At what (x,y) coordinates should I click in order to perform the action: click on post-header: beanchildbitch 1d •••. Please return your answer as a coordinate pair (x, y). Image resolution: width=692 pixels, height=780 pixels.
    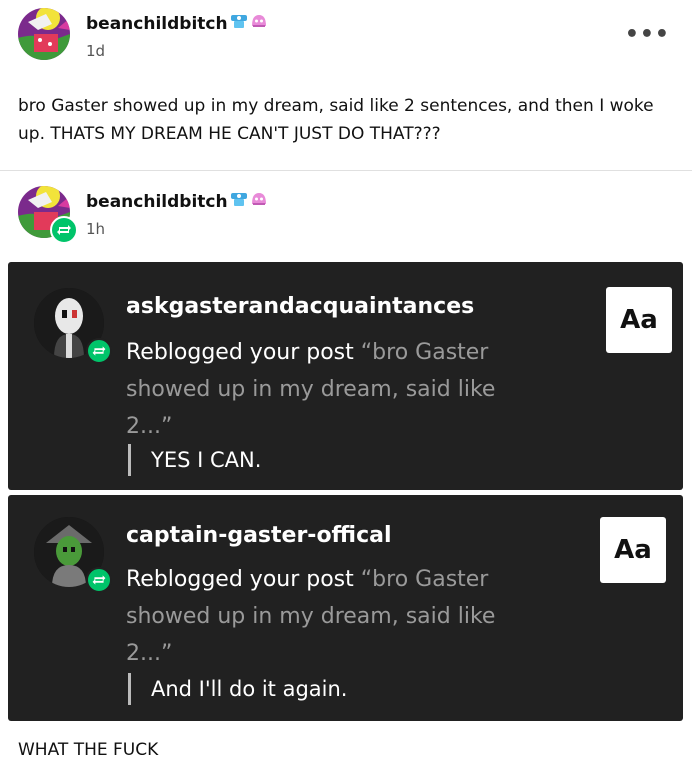
    Looking at the image, I should click on (348, 39).